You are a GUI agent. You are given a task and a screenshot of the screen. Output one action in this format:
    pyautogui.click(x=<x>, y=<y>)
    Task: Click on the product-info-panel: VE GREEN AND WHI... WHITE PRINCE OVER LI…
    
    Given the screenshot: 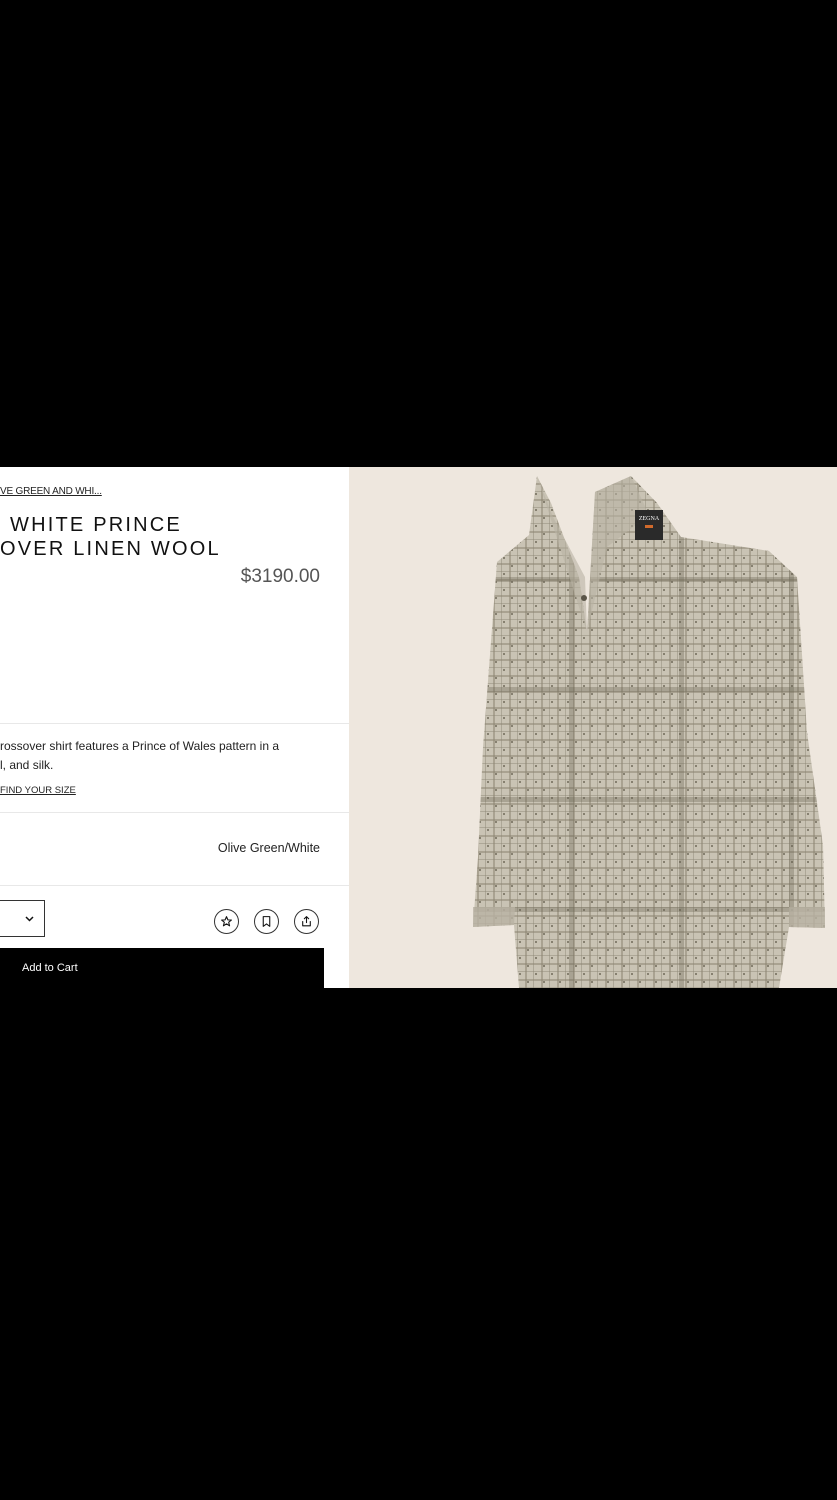 What is the action you would take?
    pyautogui.click(x=174, y=727)
    